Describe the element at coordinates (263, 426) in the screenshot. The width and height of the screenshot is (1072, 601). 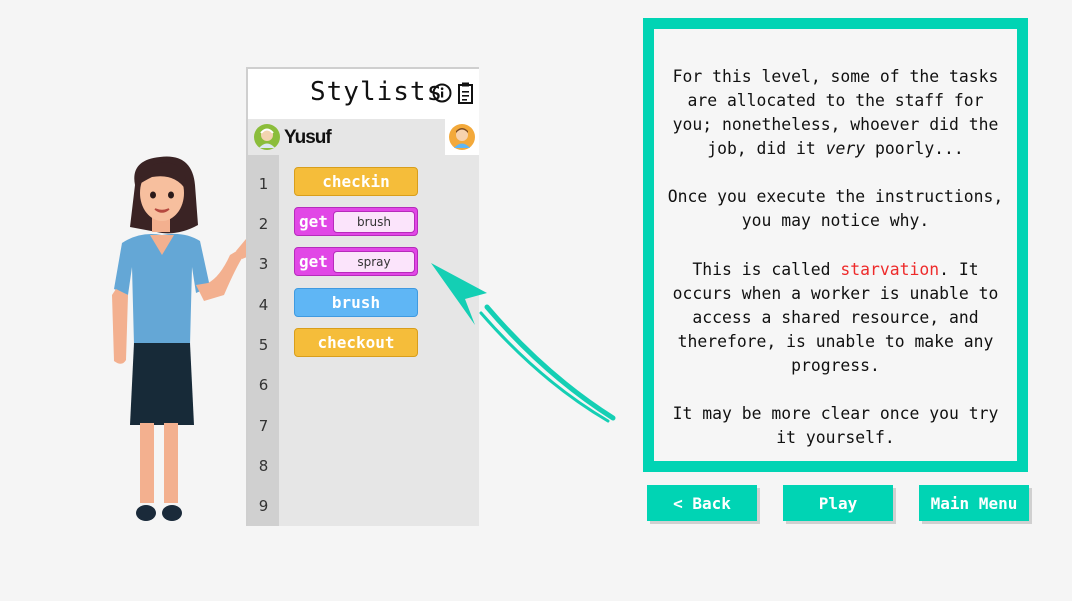
I see `line-number: 7` at that location.